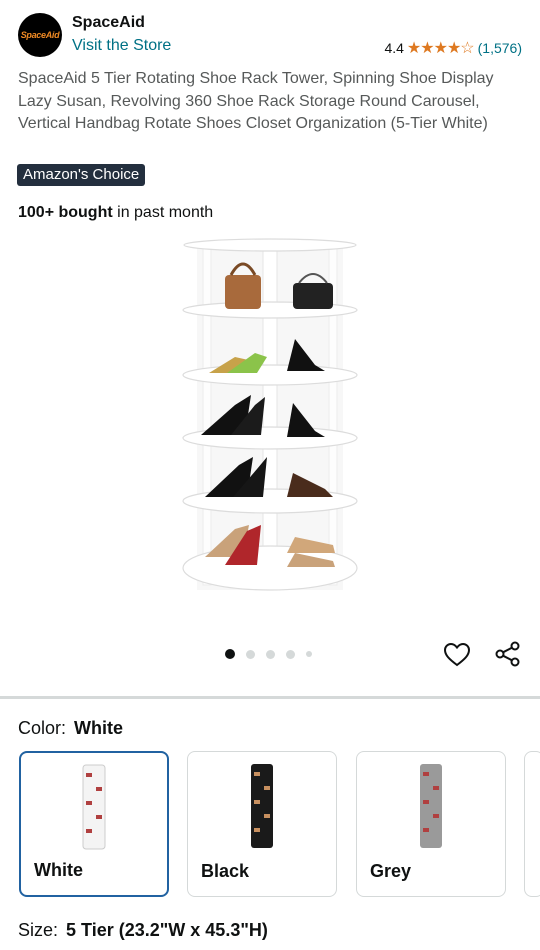  What do you see at coordinates (270, 697) in the screenshot?
I see `section-divider` at bounding box center [270, 697].